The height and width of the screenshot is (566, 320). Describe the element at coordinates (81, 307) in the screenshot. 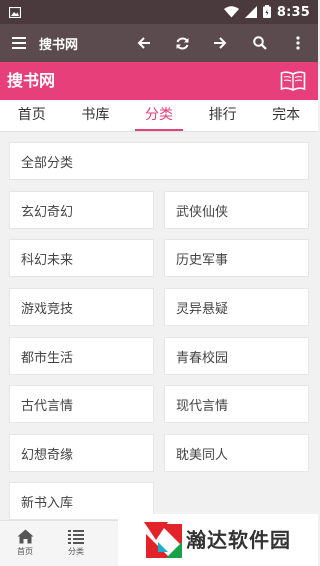

I see `category-item: 游戏竞技` at that location.